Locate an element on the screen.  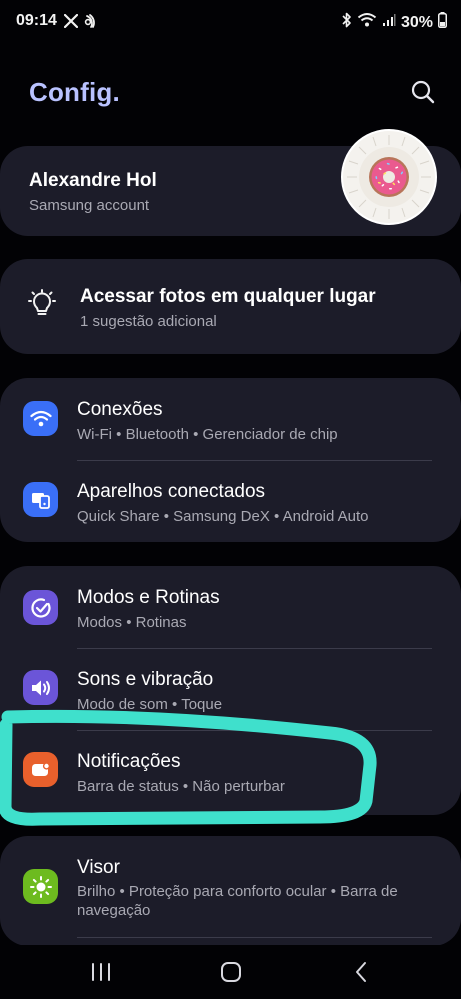
home-button is located at coordinates (231, 972).